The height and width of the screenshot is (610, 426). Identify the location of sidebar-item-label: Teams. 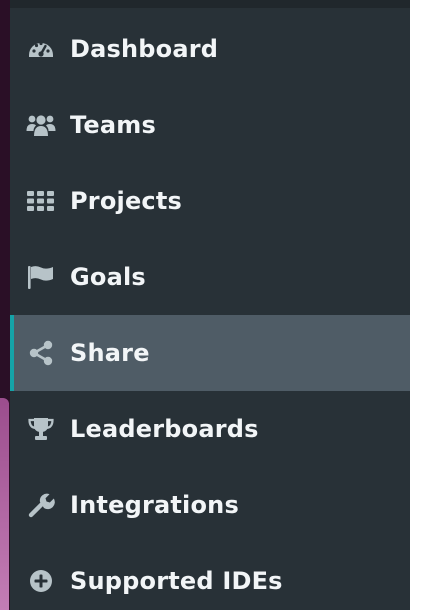
(113, 125).